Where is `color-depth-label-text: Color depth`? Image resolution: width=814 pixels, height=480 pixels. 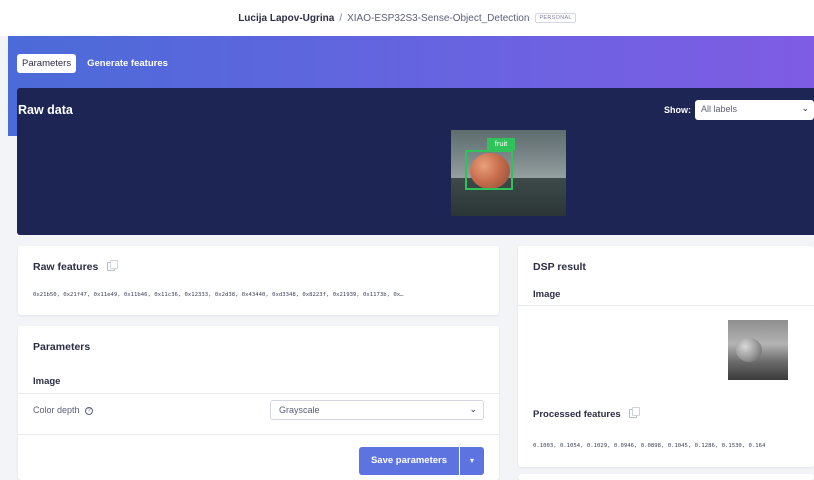 color-depth-label-text: Color depth is located at coordinates (56, 410).